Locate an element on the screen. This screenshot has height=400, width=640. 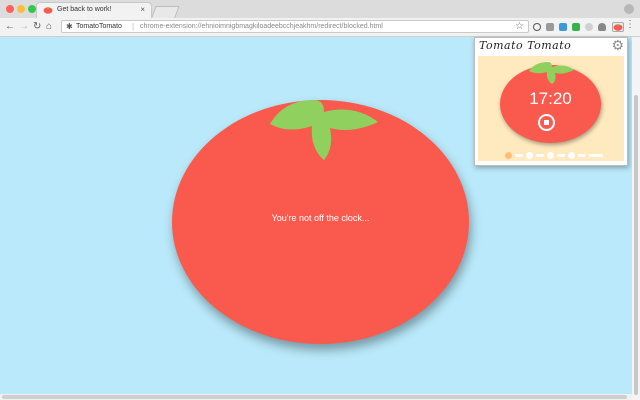
vertical-scrollbar-thumb is located at coordinates (636, 245).